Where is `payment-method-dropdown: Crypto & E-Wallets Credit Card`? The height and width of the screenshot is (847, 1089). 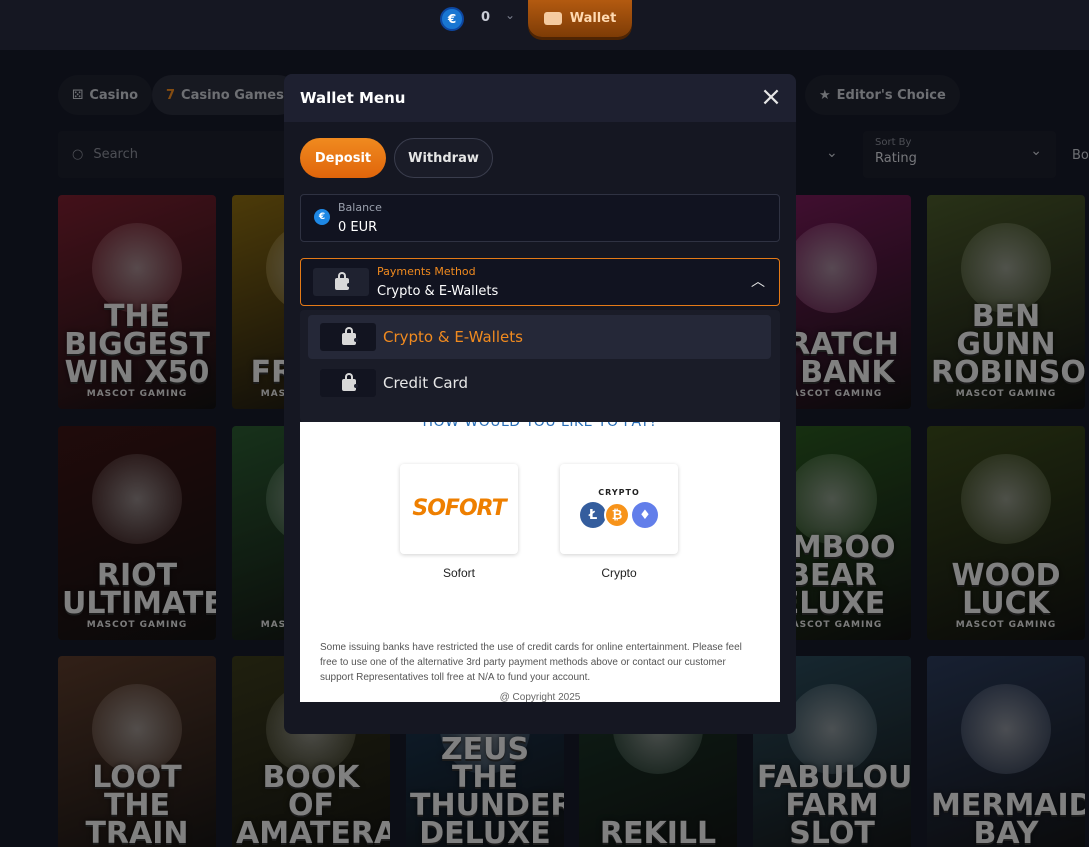 payment-method-dropdown: Crypto & E-Wallets Credit Card is located at coordinates (540, 366).